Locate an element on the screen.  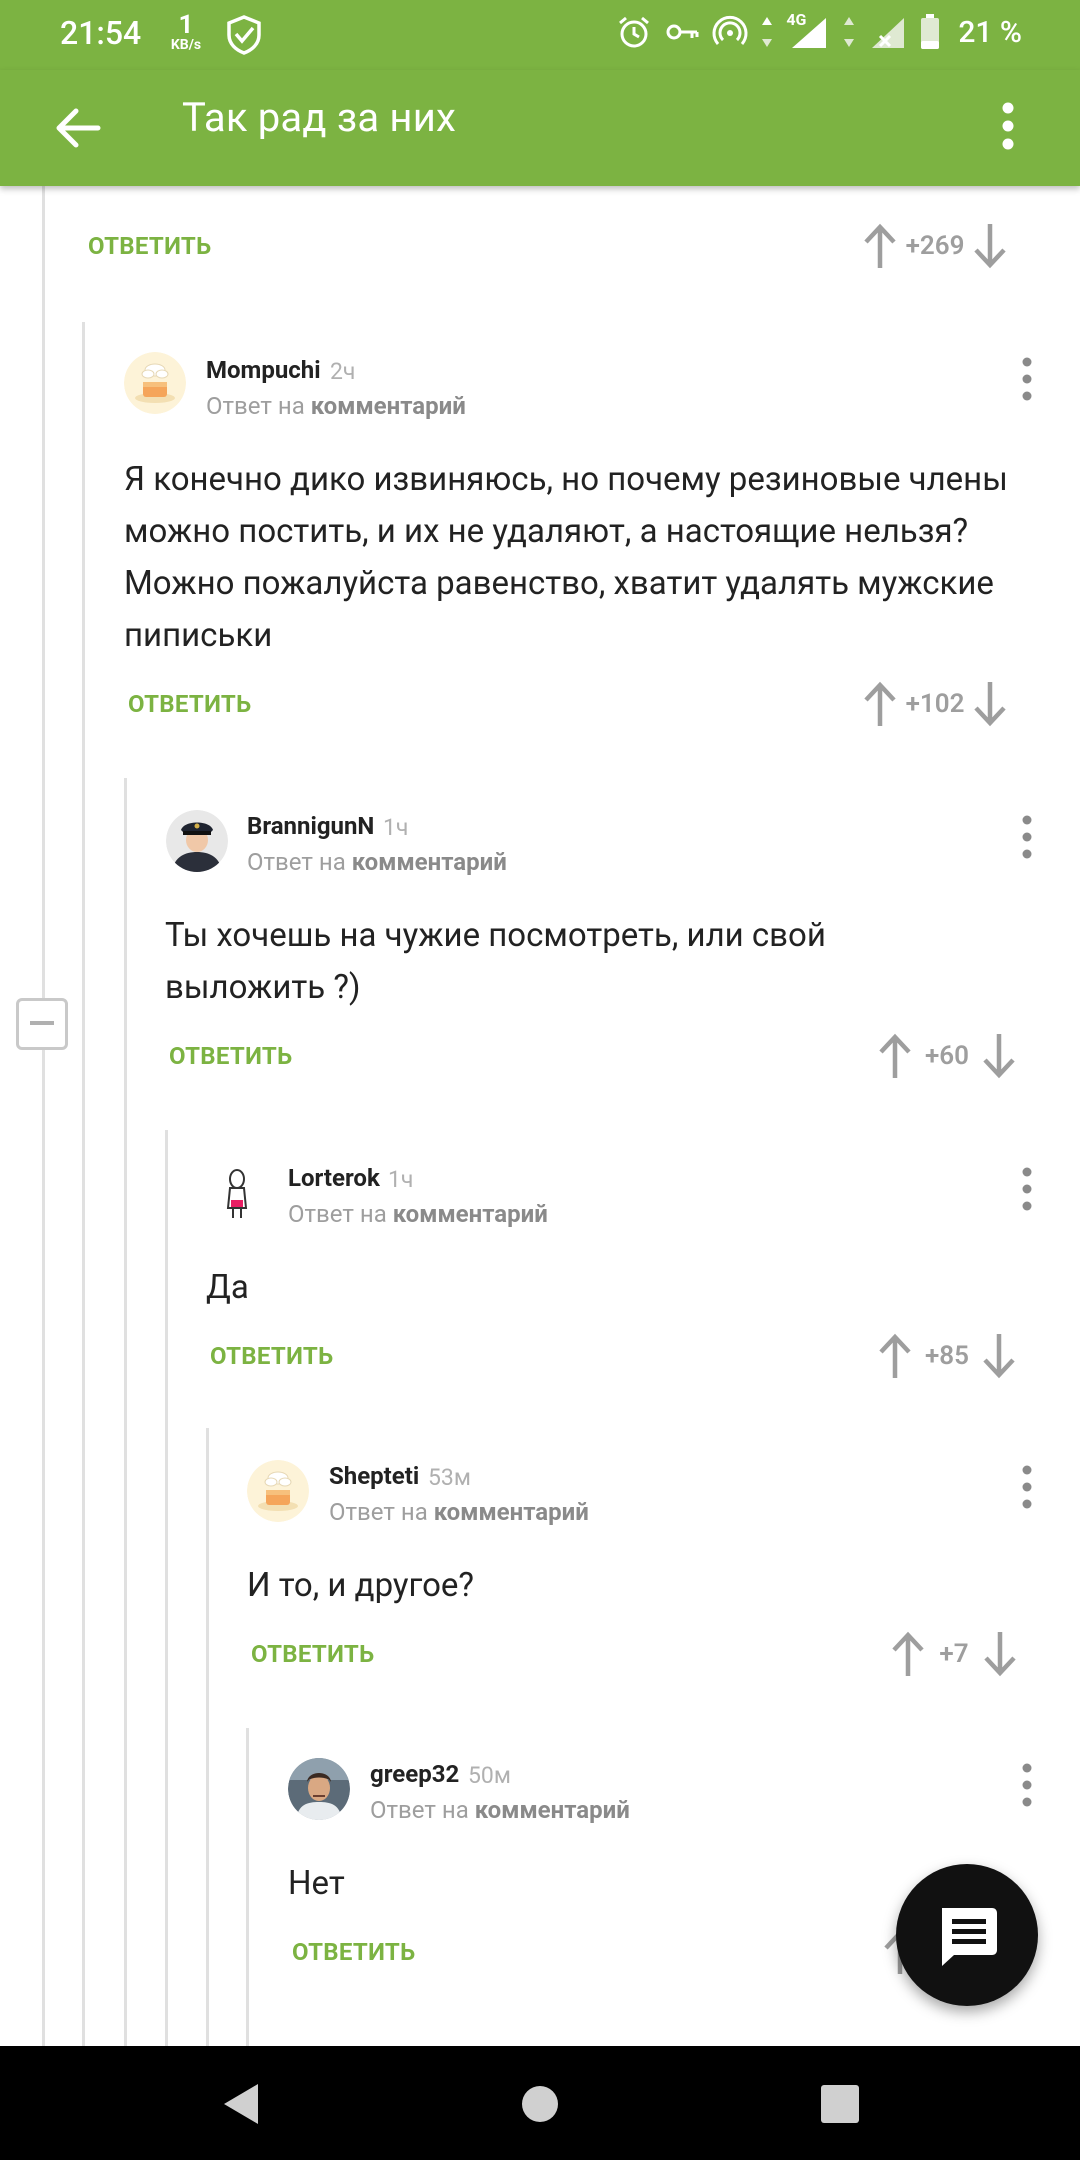
add-comment-fab is located at coordinates (967, 1935).